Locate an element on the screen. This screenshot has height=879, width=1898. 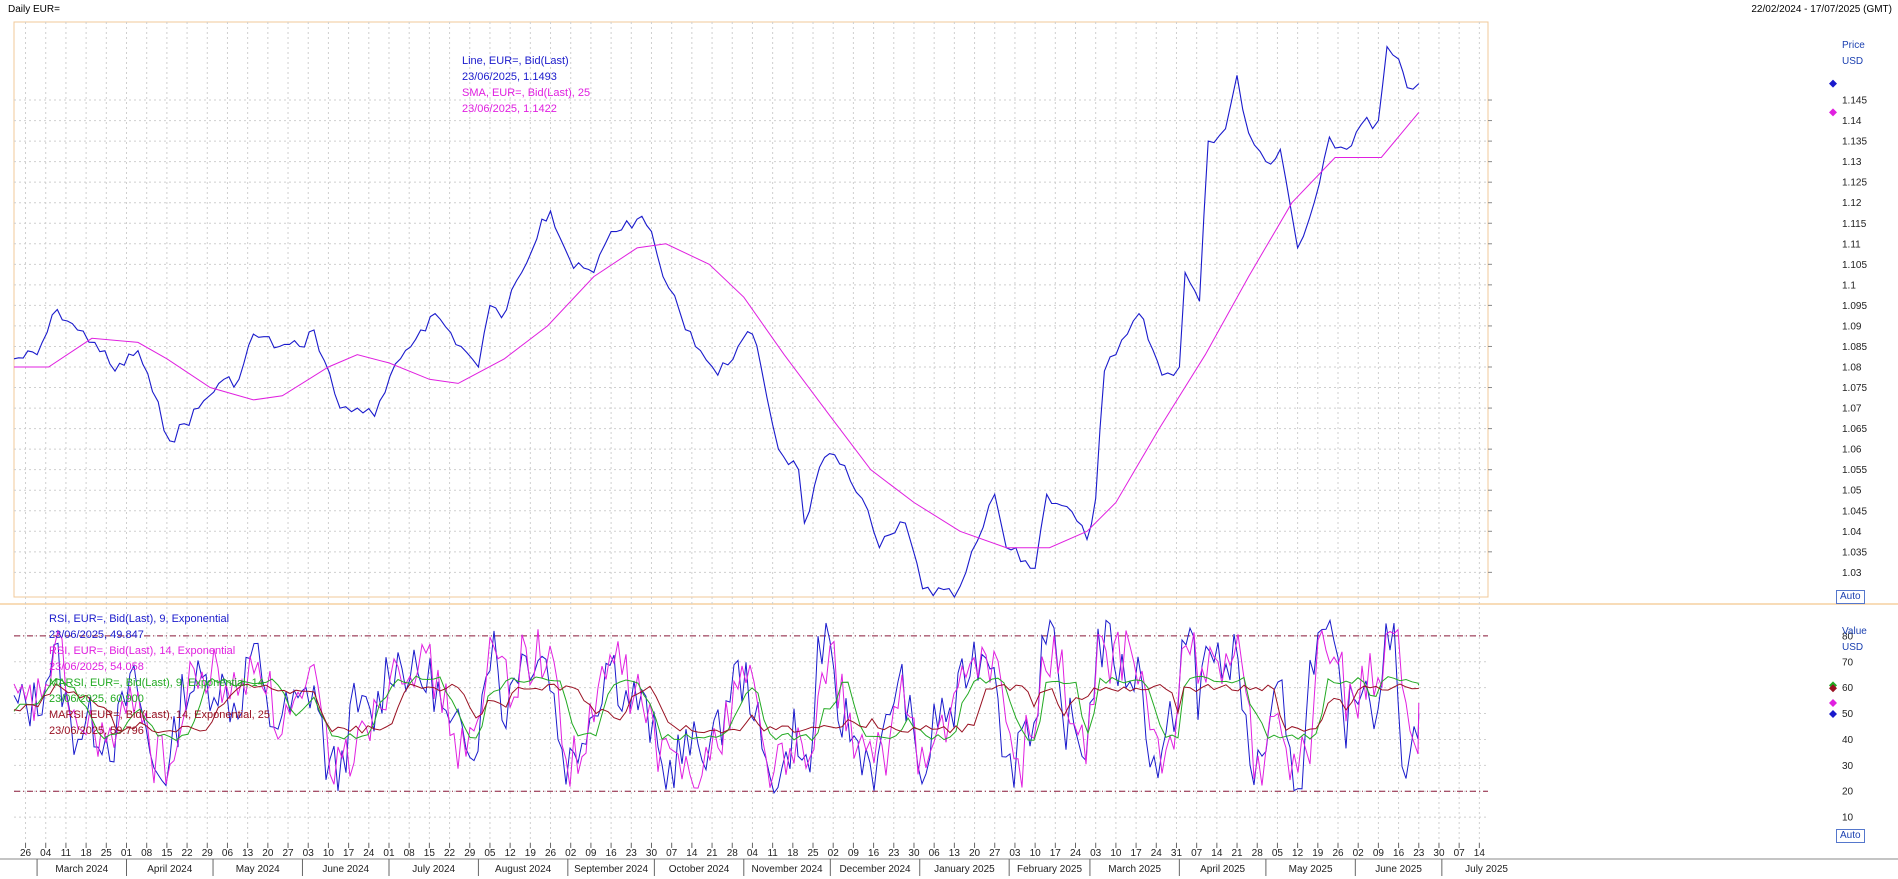
price-auto-scale-button: Auto is located at coordinates (1850, 597).